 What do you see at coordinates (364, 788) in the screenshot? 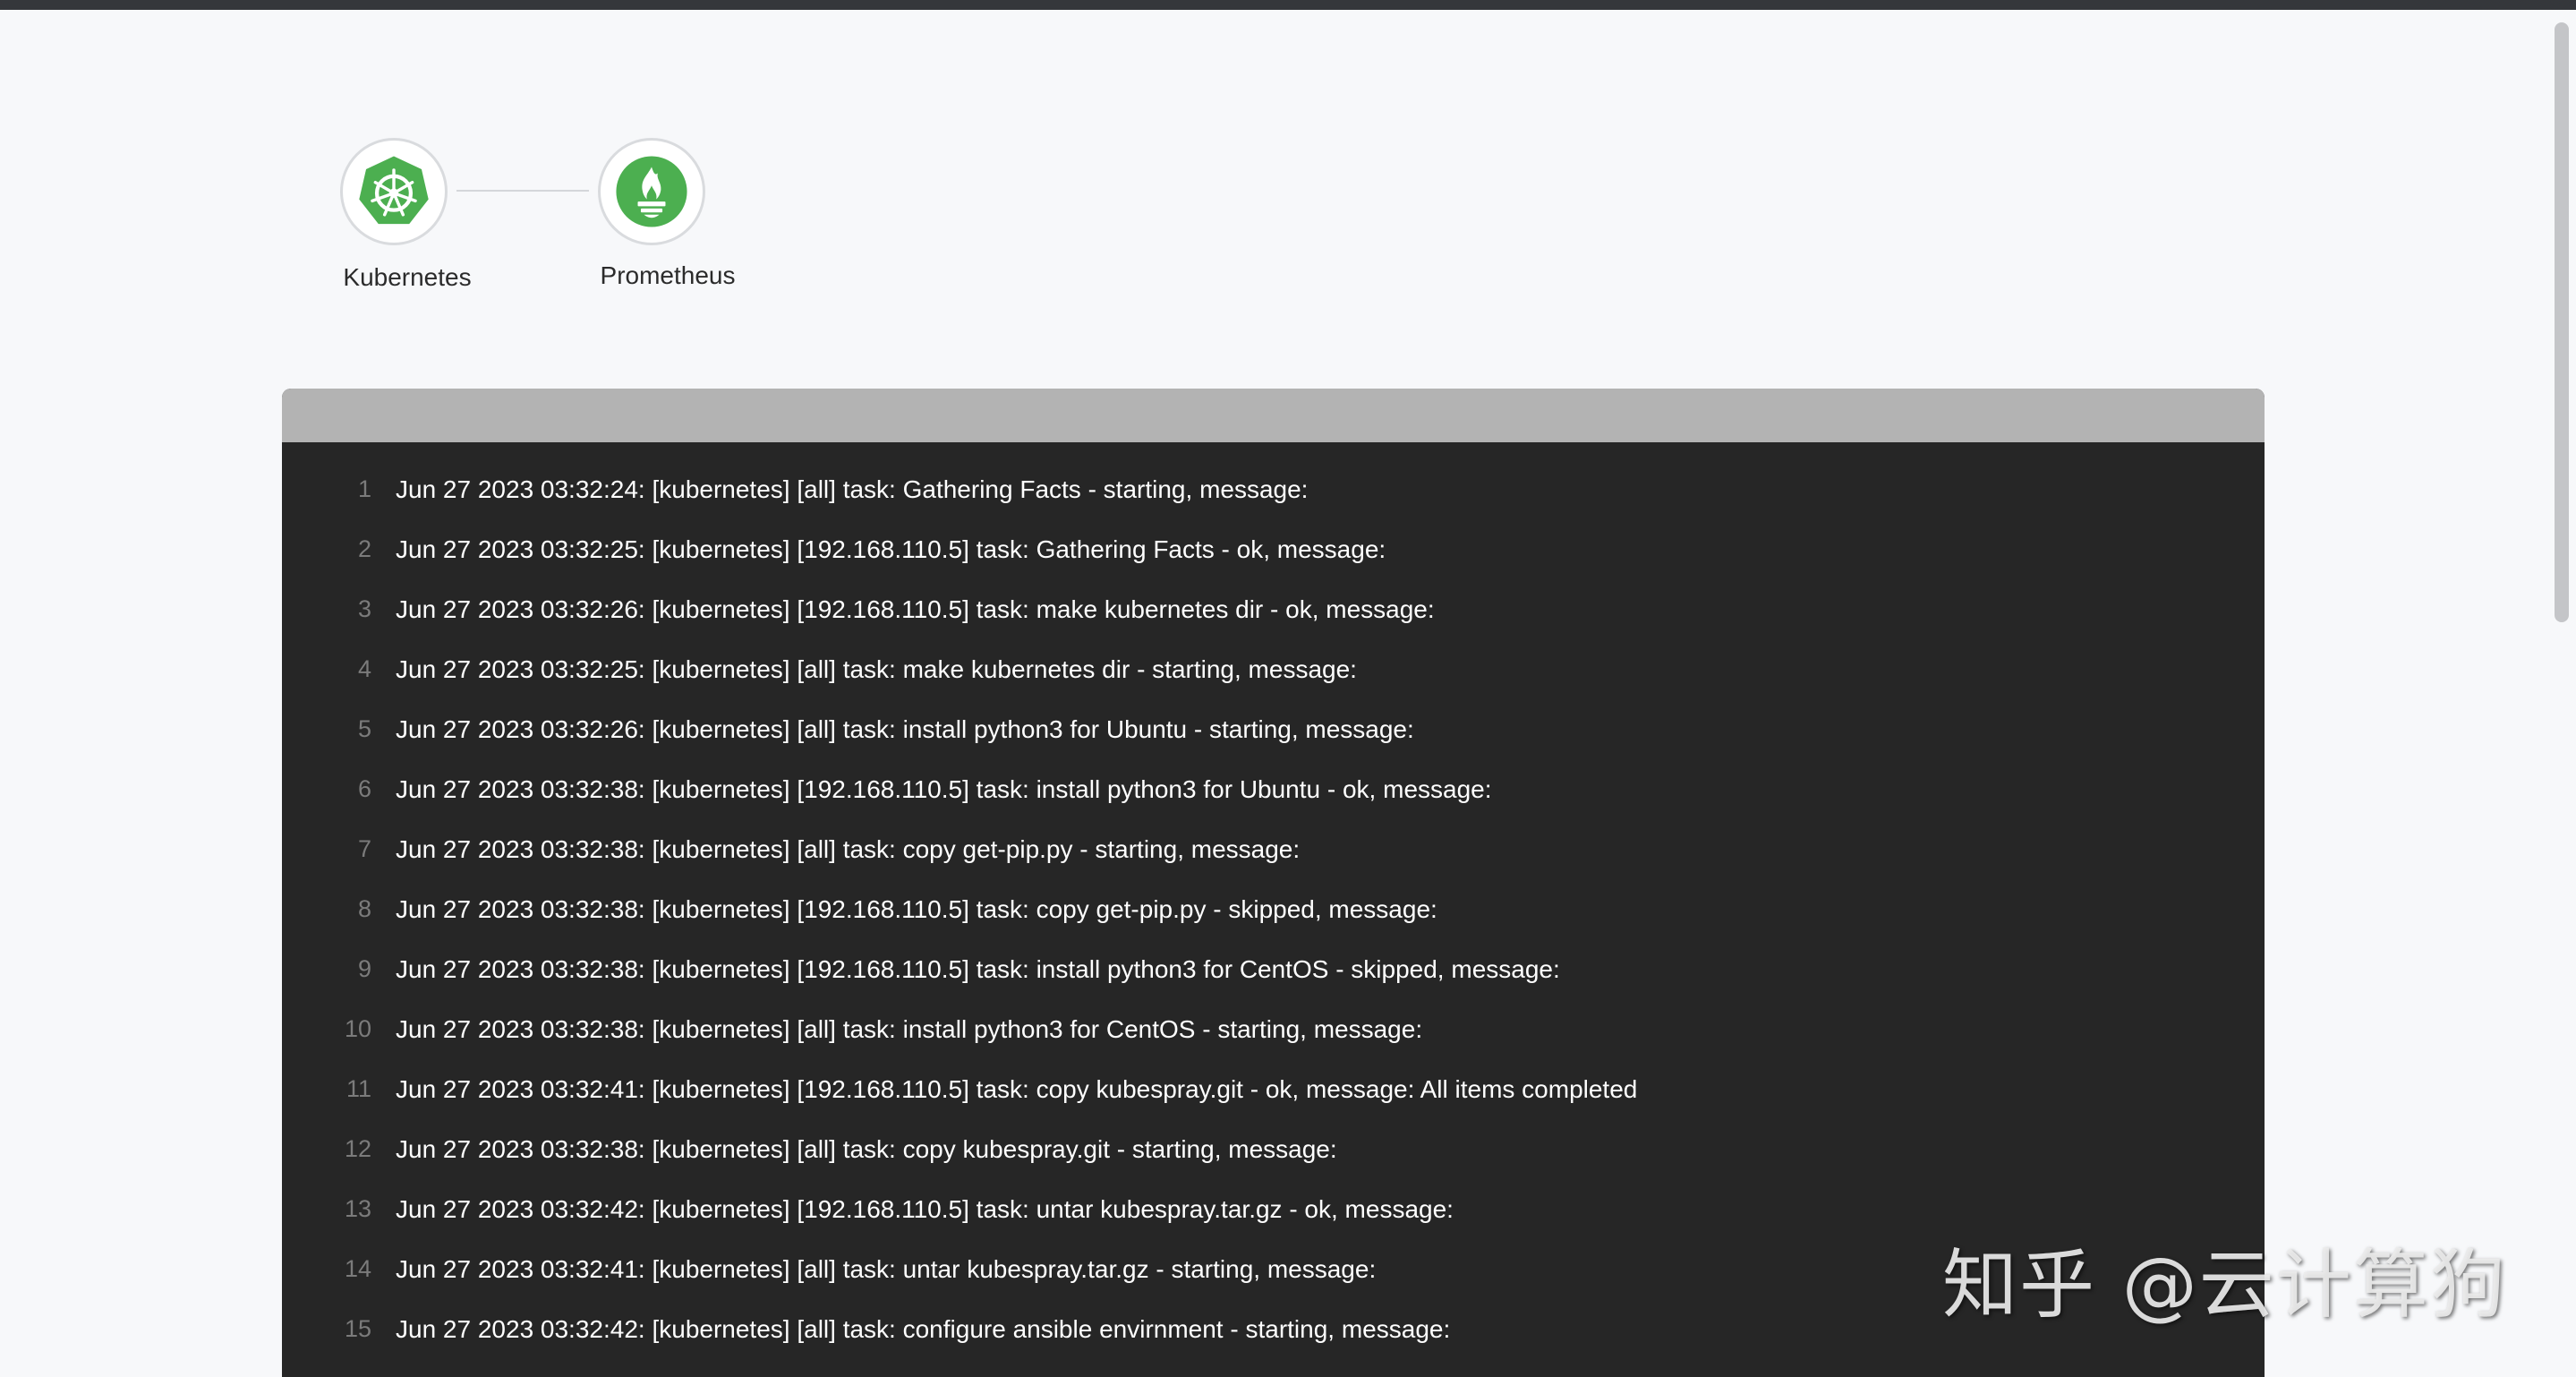
I see `log-line-number: 6` at bounding box center [364, 788].